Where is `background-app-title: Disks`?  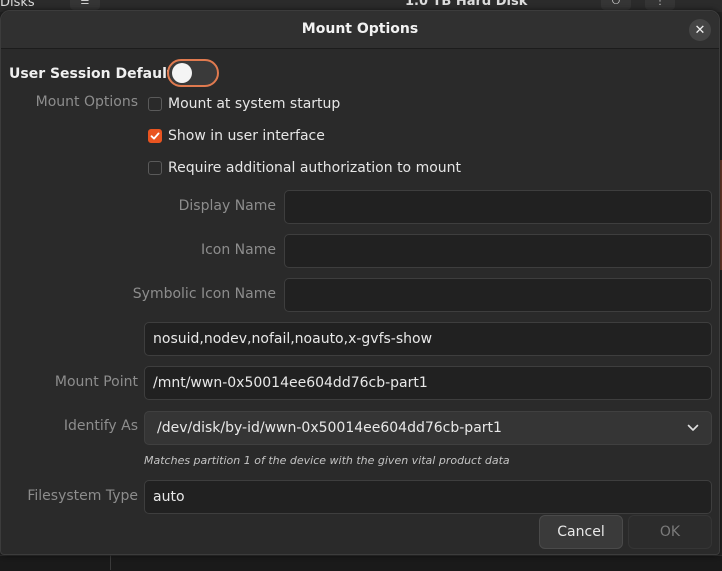
background-app-title: Disks is located at coordinates (17, 5).